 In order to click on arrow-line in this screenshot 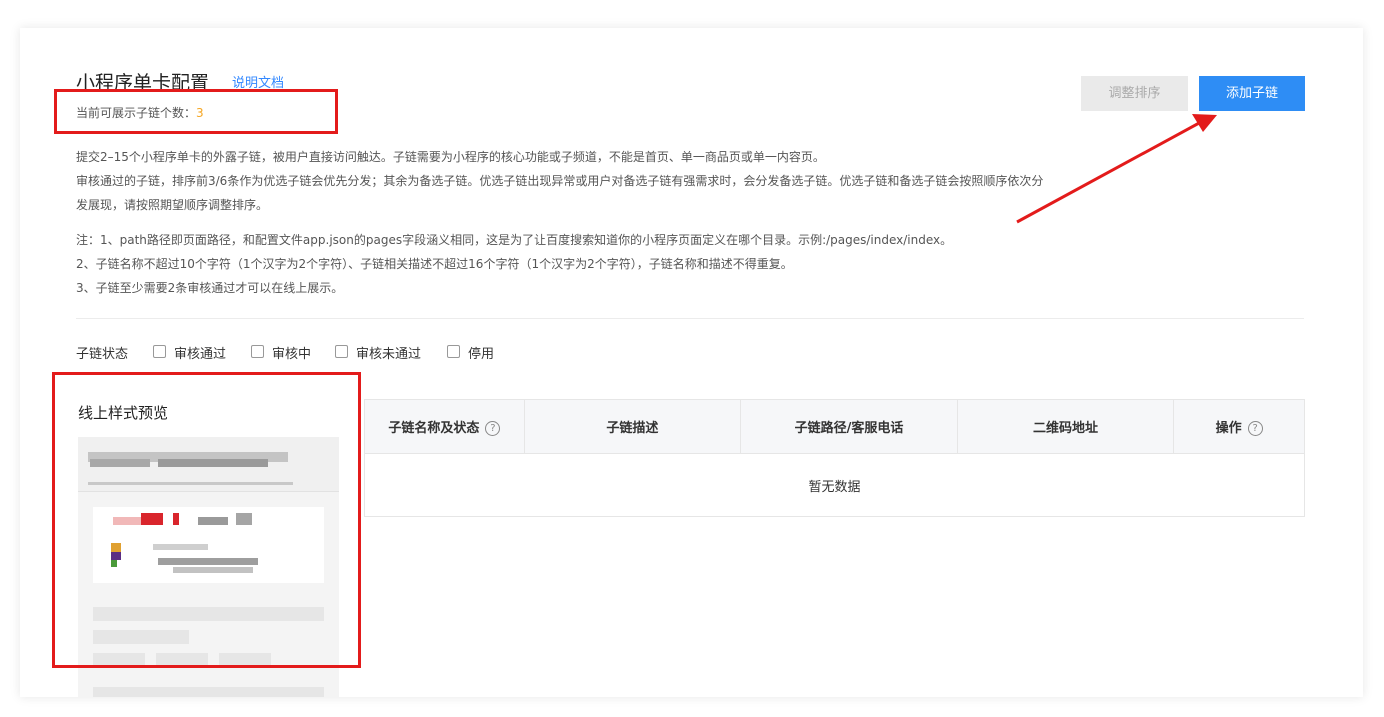, I will do `click(1109, 172)`.